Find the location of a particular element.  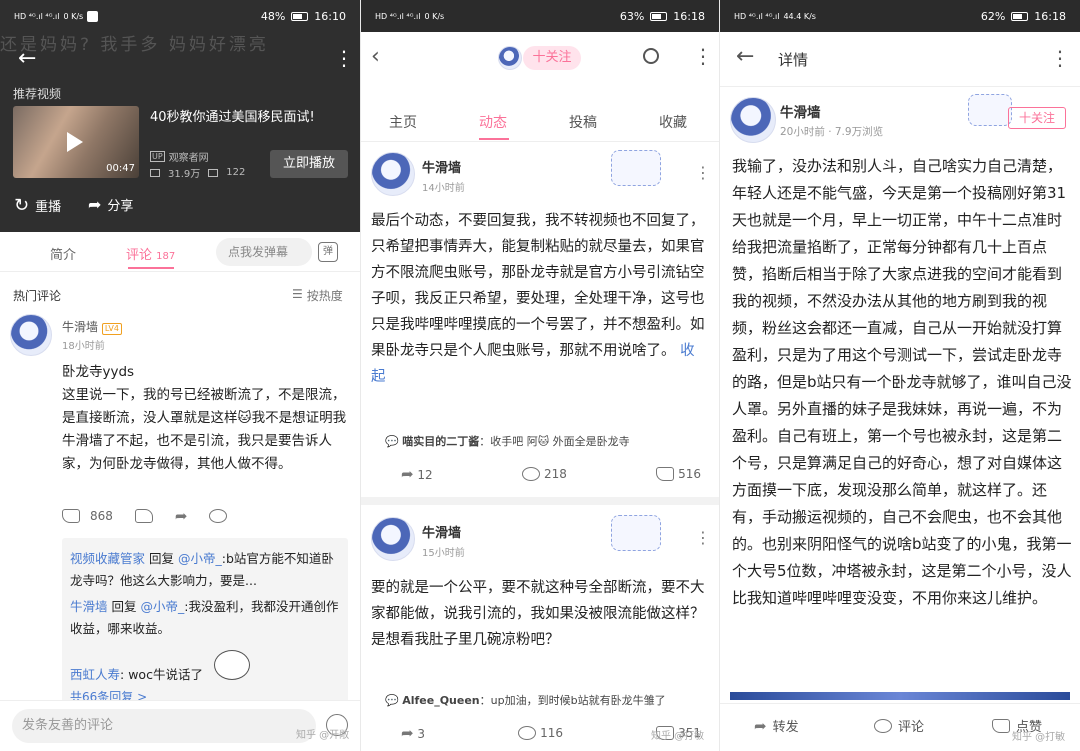

tab-dynamics: 动态 is located at coordinates (493, 122).